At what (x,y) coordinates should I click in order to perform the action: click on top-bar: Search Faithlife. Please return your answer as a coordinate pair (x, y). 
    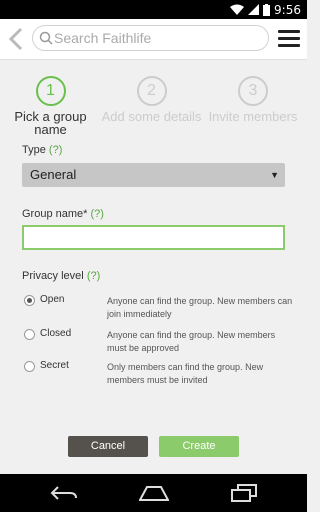
    Looking at the image, I should click on (153, 39).